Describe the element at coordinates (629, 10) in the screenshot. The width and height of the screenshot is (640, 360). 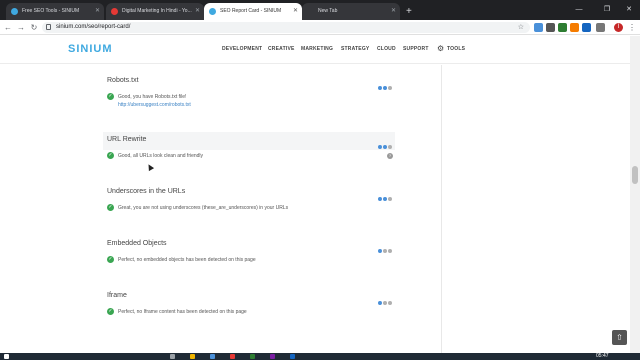
I see `window-close-icon: ✕` at that location.